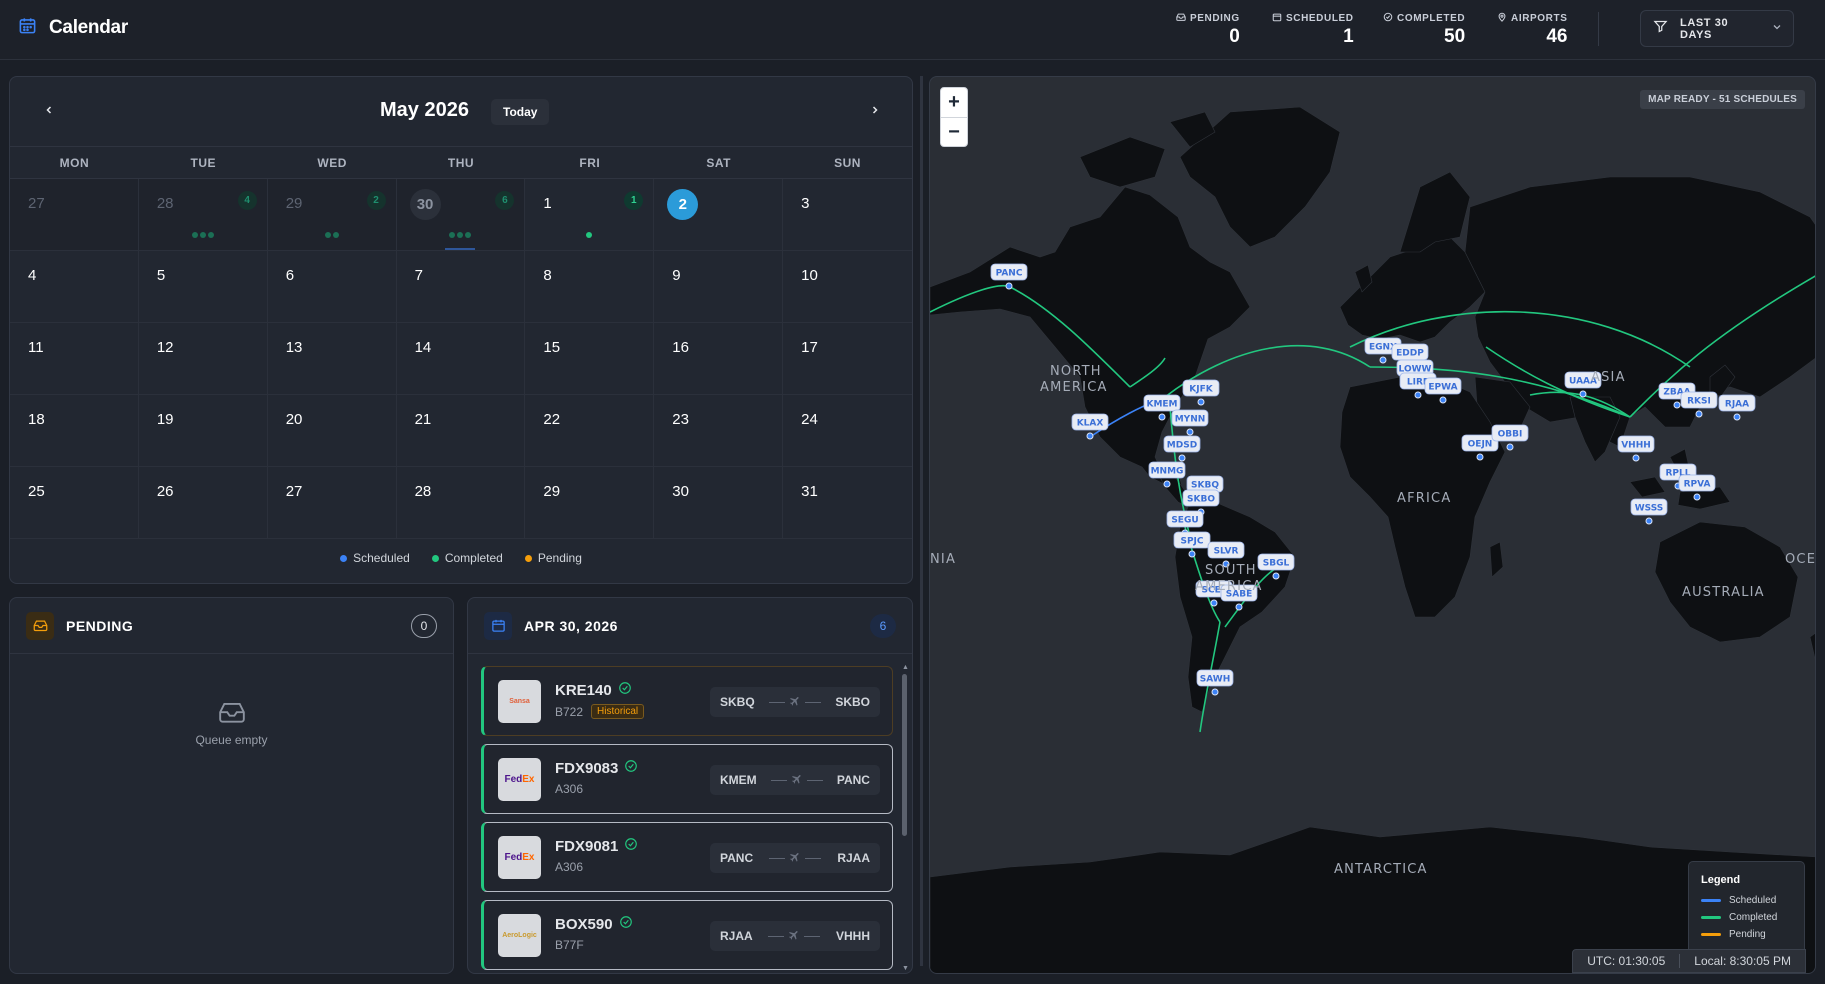 This screenshot has width=1825, height=984. I want to click on next-month-button, so click(875, 112).